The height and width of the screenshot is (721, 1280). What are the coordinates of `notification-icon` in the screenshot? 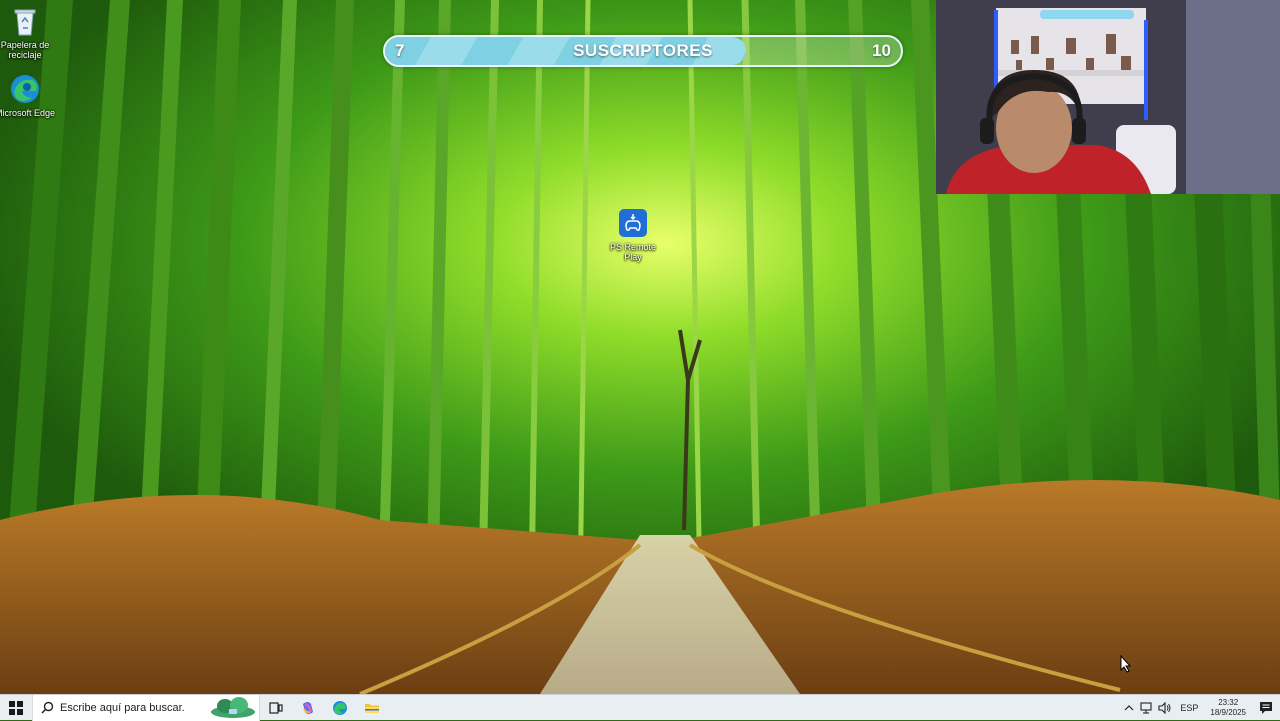 It's located at (1266, 707).